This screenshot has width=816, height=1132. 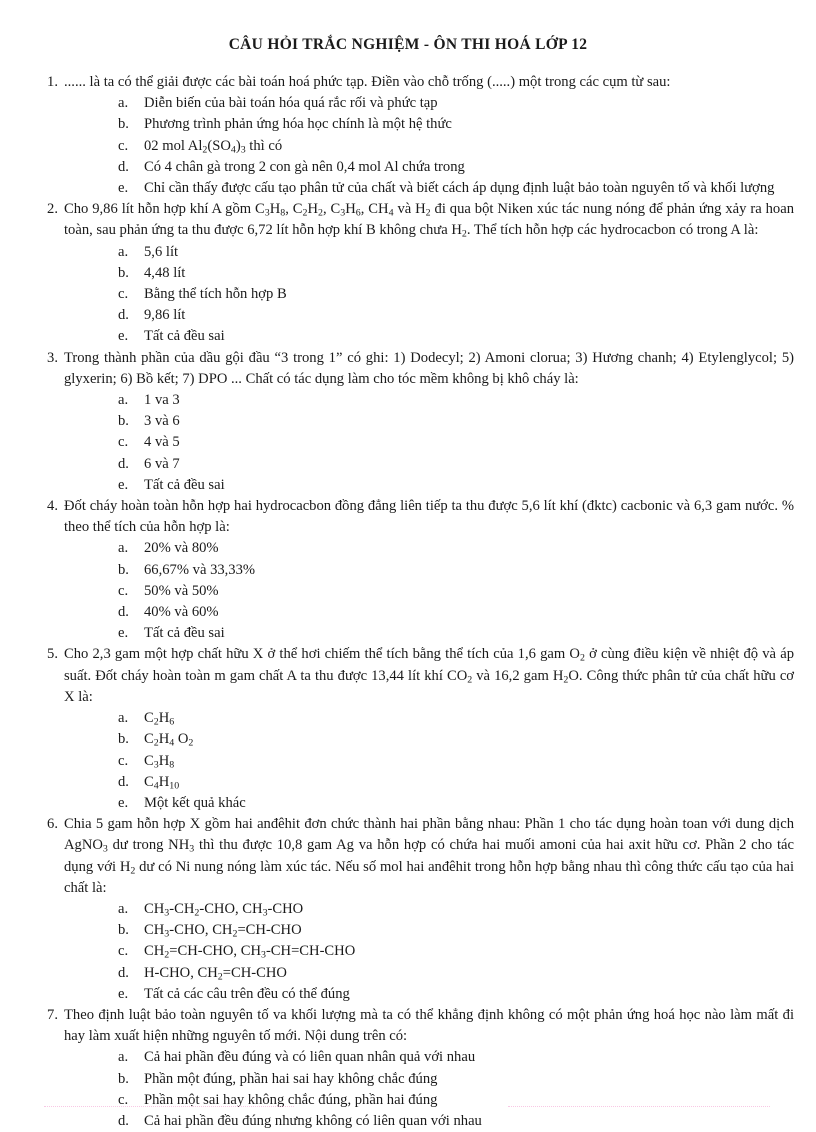 I want to click on option-text: C3H8, so click(x=159, y=761).